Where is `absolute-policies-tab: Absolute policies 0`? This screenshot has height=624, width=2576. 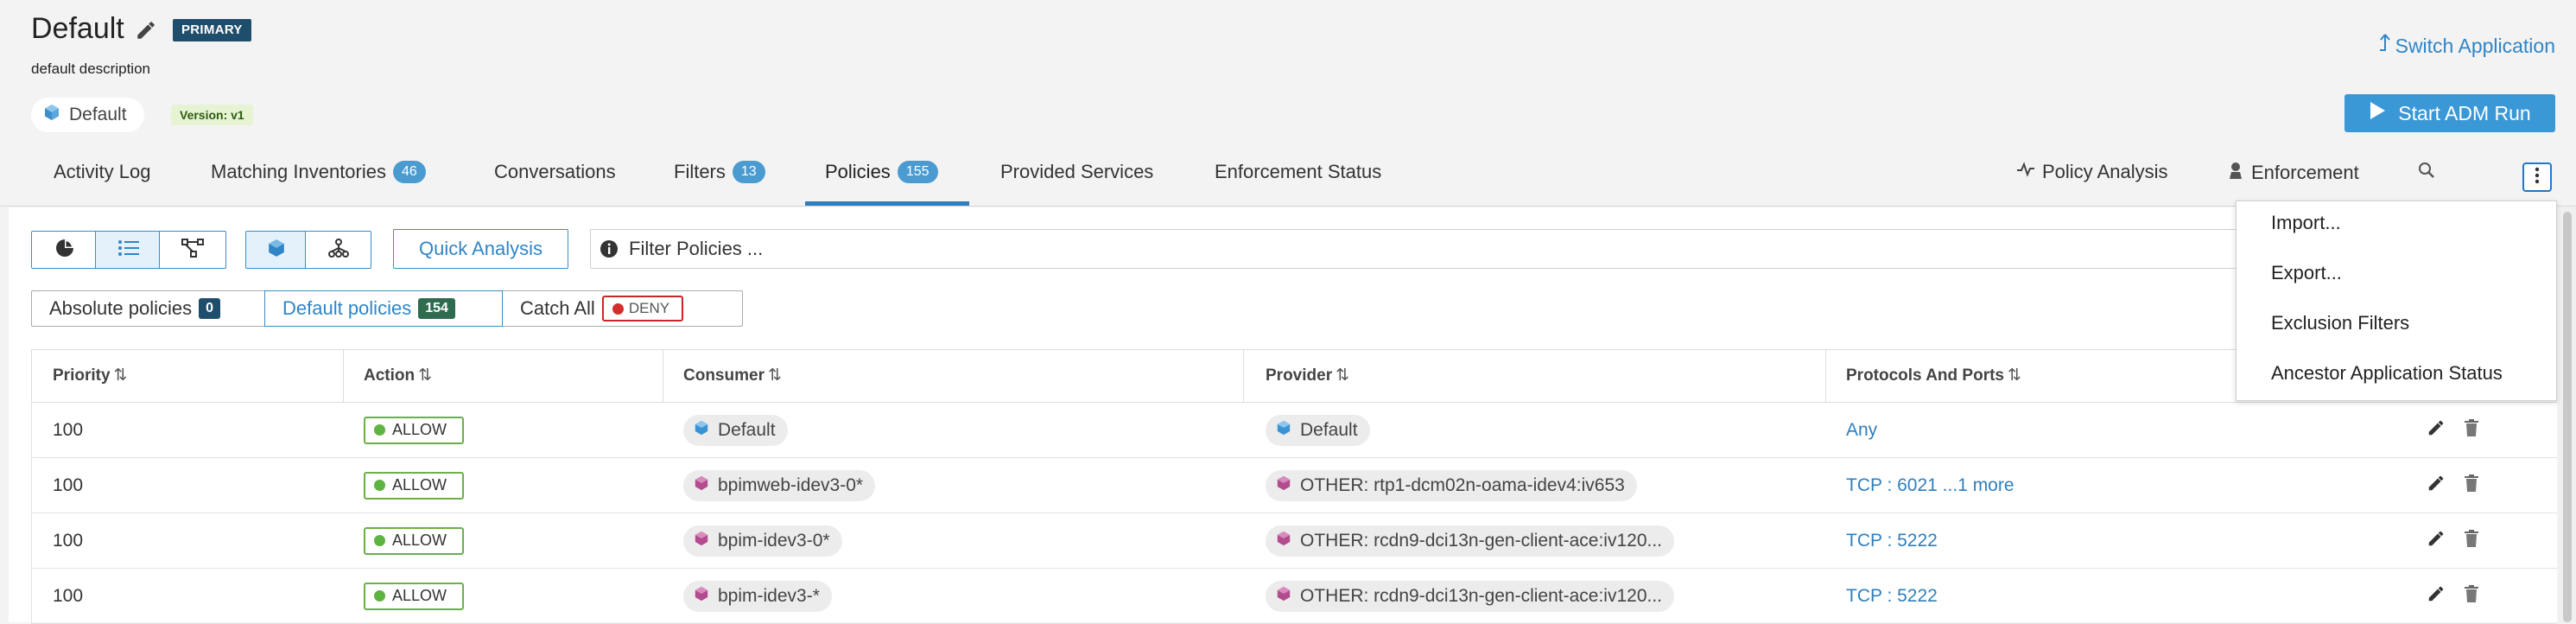 absolute-policies-tab: Absolute policies 0 is located at coordinates (148, 308).